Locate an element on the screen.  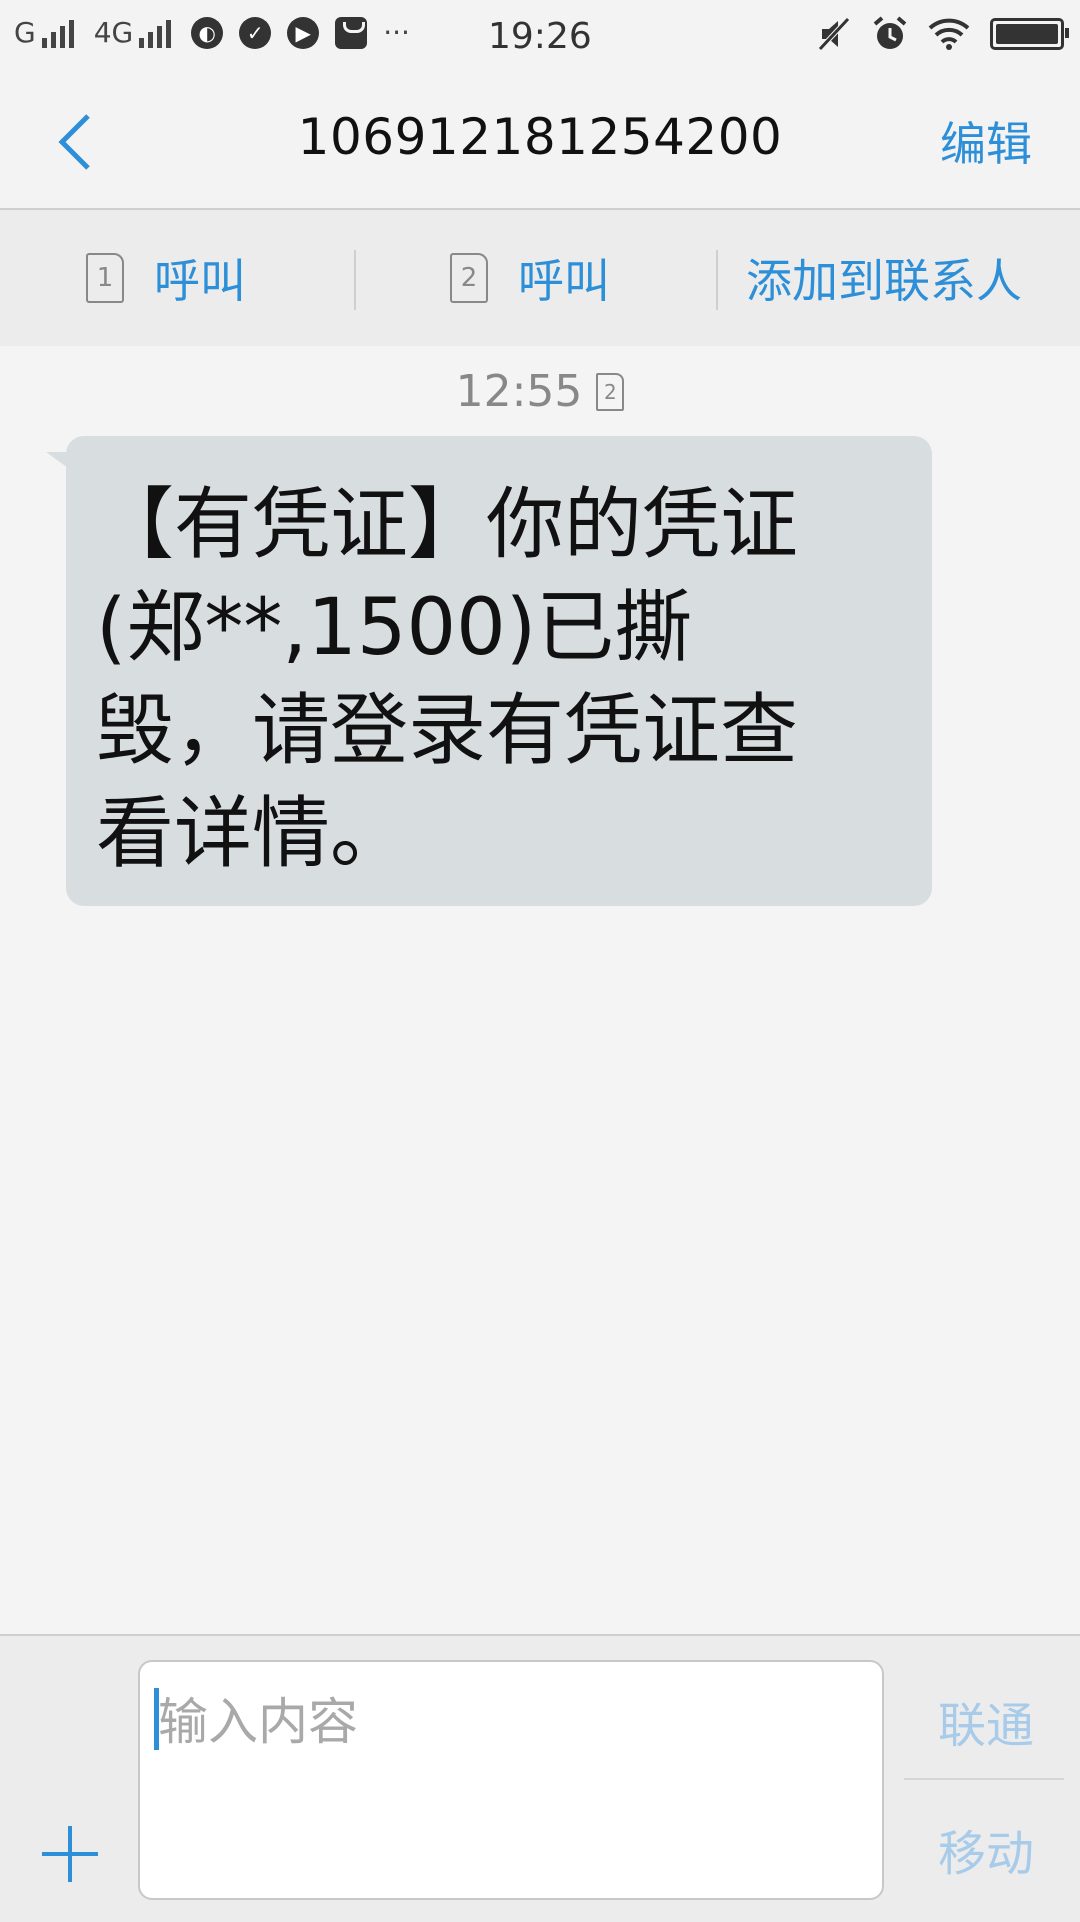
action-bar: 1 呼叫 2 呼叫 添加到联系人 is located at coordinates (540, 278).